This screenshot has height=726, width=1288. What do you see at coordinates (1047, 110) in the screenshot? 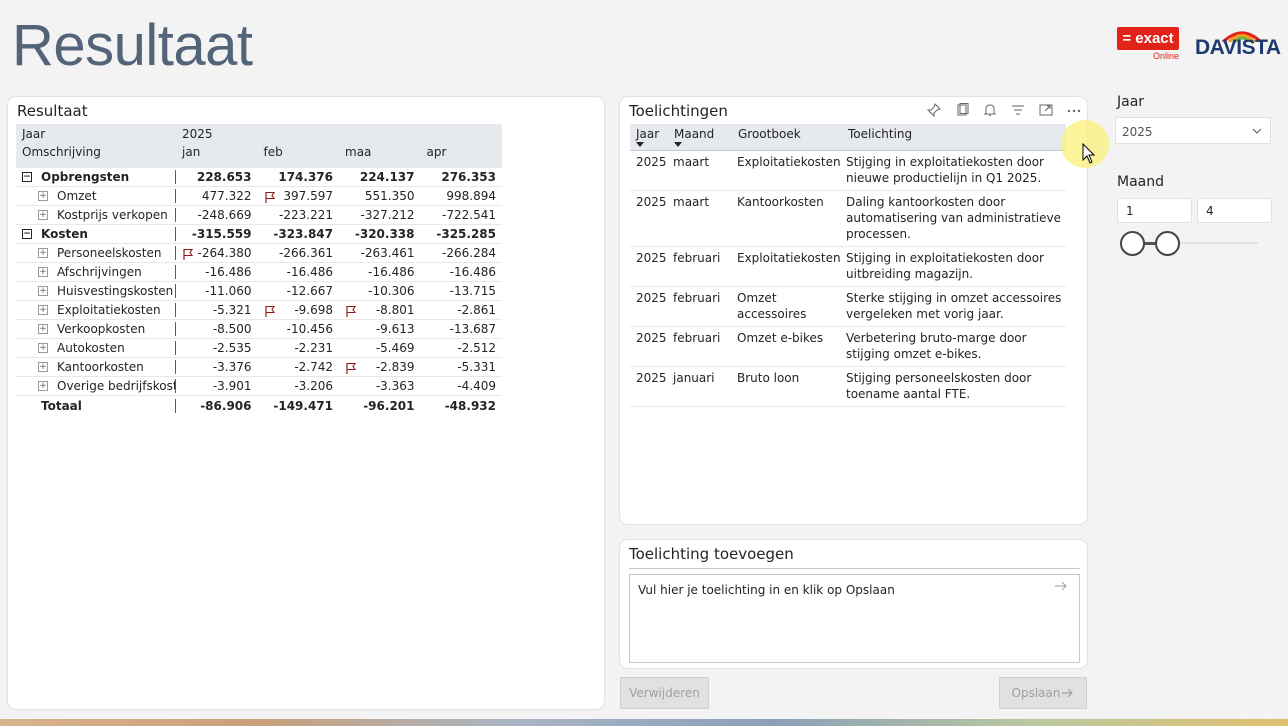
I see `focus-mode-icon` at bounding box center [1047, 110].